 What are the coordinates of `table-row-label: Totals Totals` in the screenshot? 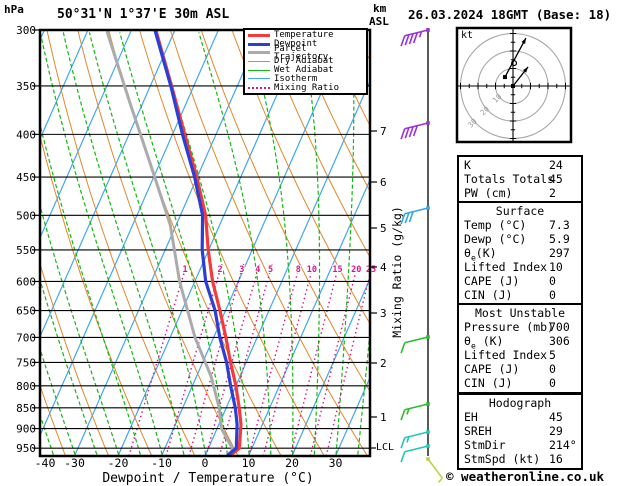 It's located at (509, 179).